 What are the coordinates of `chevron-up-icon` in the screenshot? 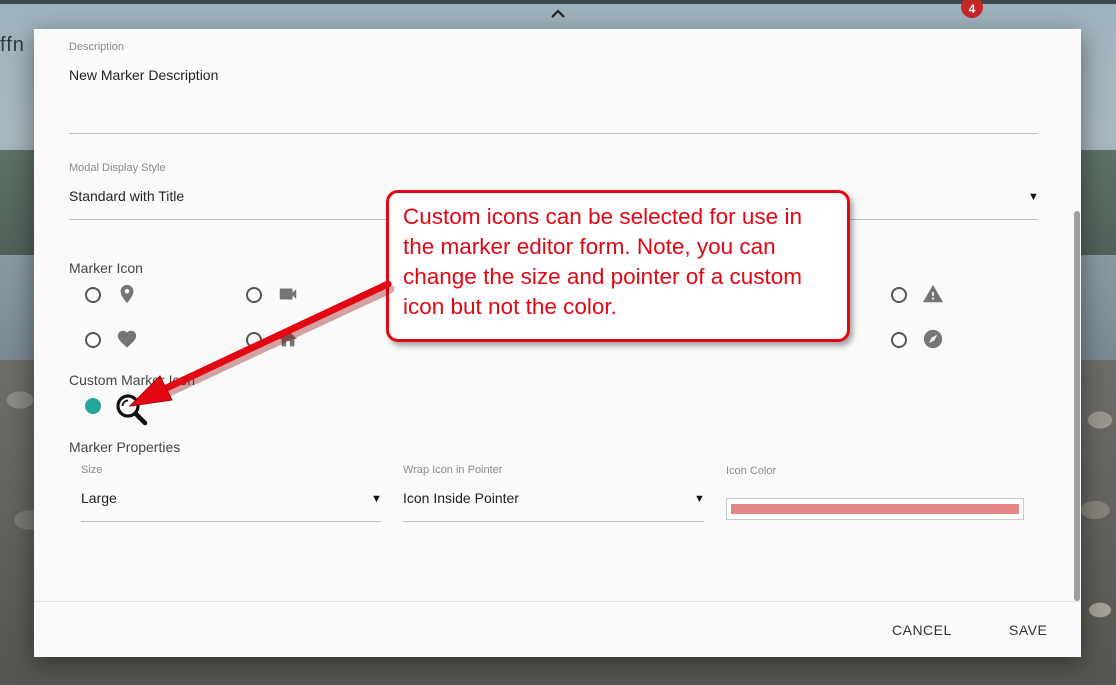 It's located at (558, 14).